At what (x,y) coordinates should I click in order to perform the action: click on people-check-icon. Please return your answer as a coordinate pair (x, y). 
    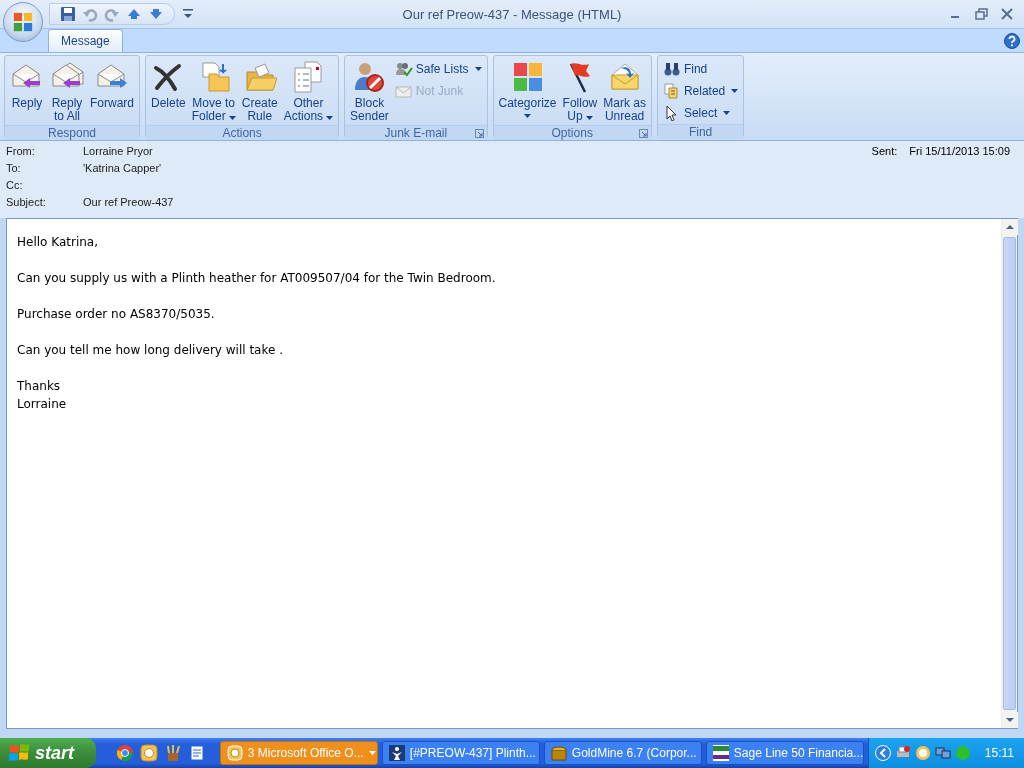
    Looking at the image, I should click on (403, 69).